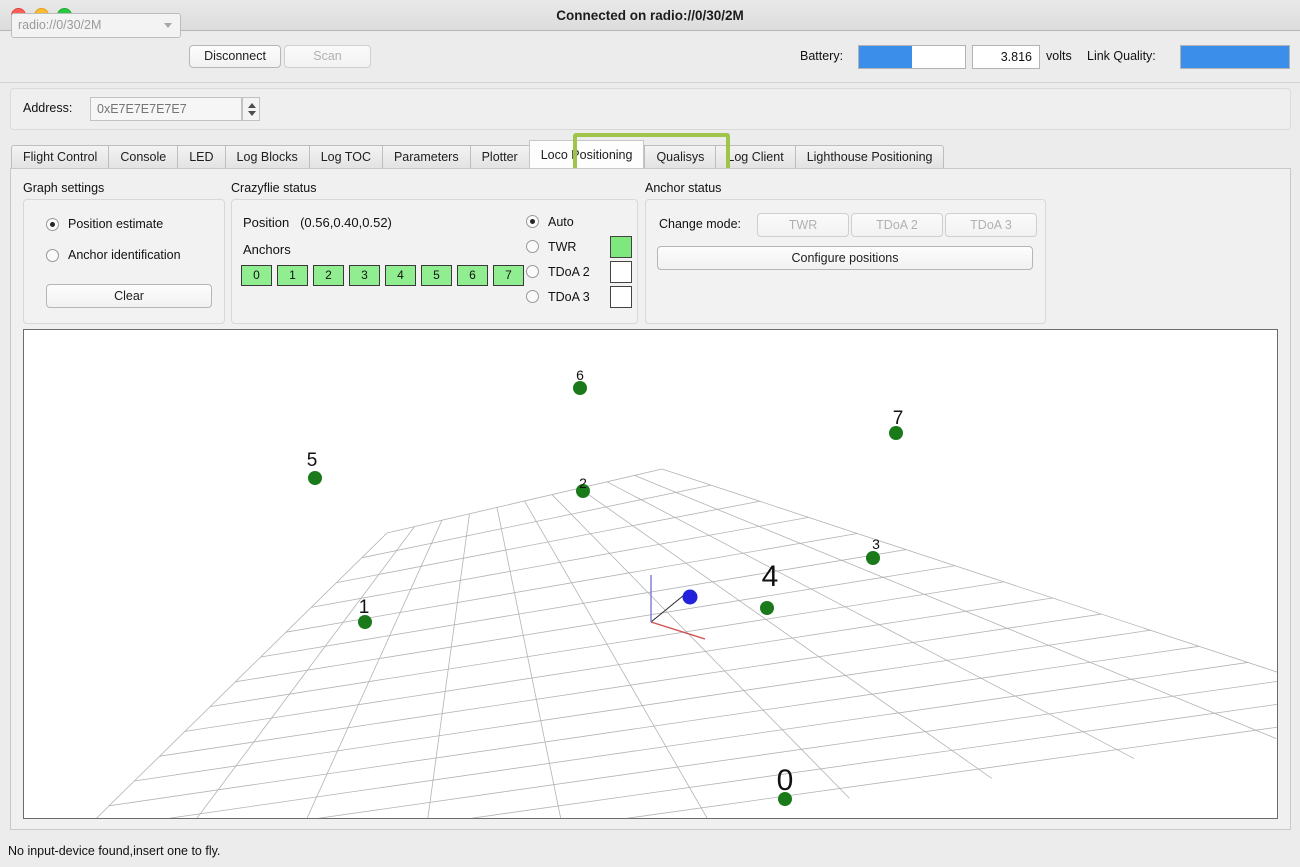 The image size is (1300, 867). Describe the element at coordinates (48, 108) in the screenshot. I see `address-label: Address:` at that location.